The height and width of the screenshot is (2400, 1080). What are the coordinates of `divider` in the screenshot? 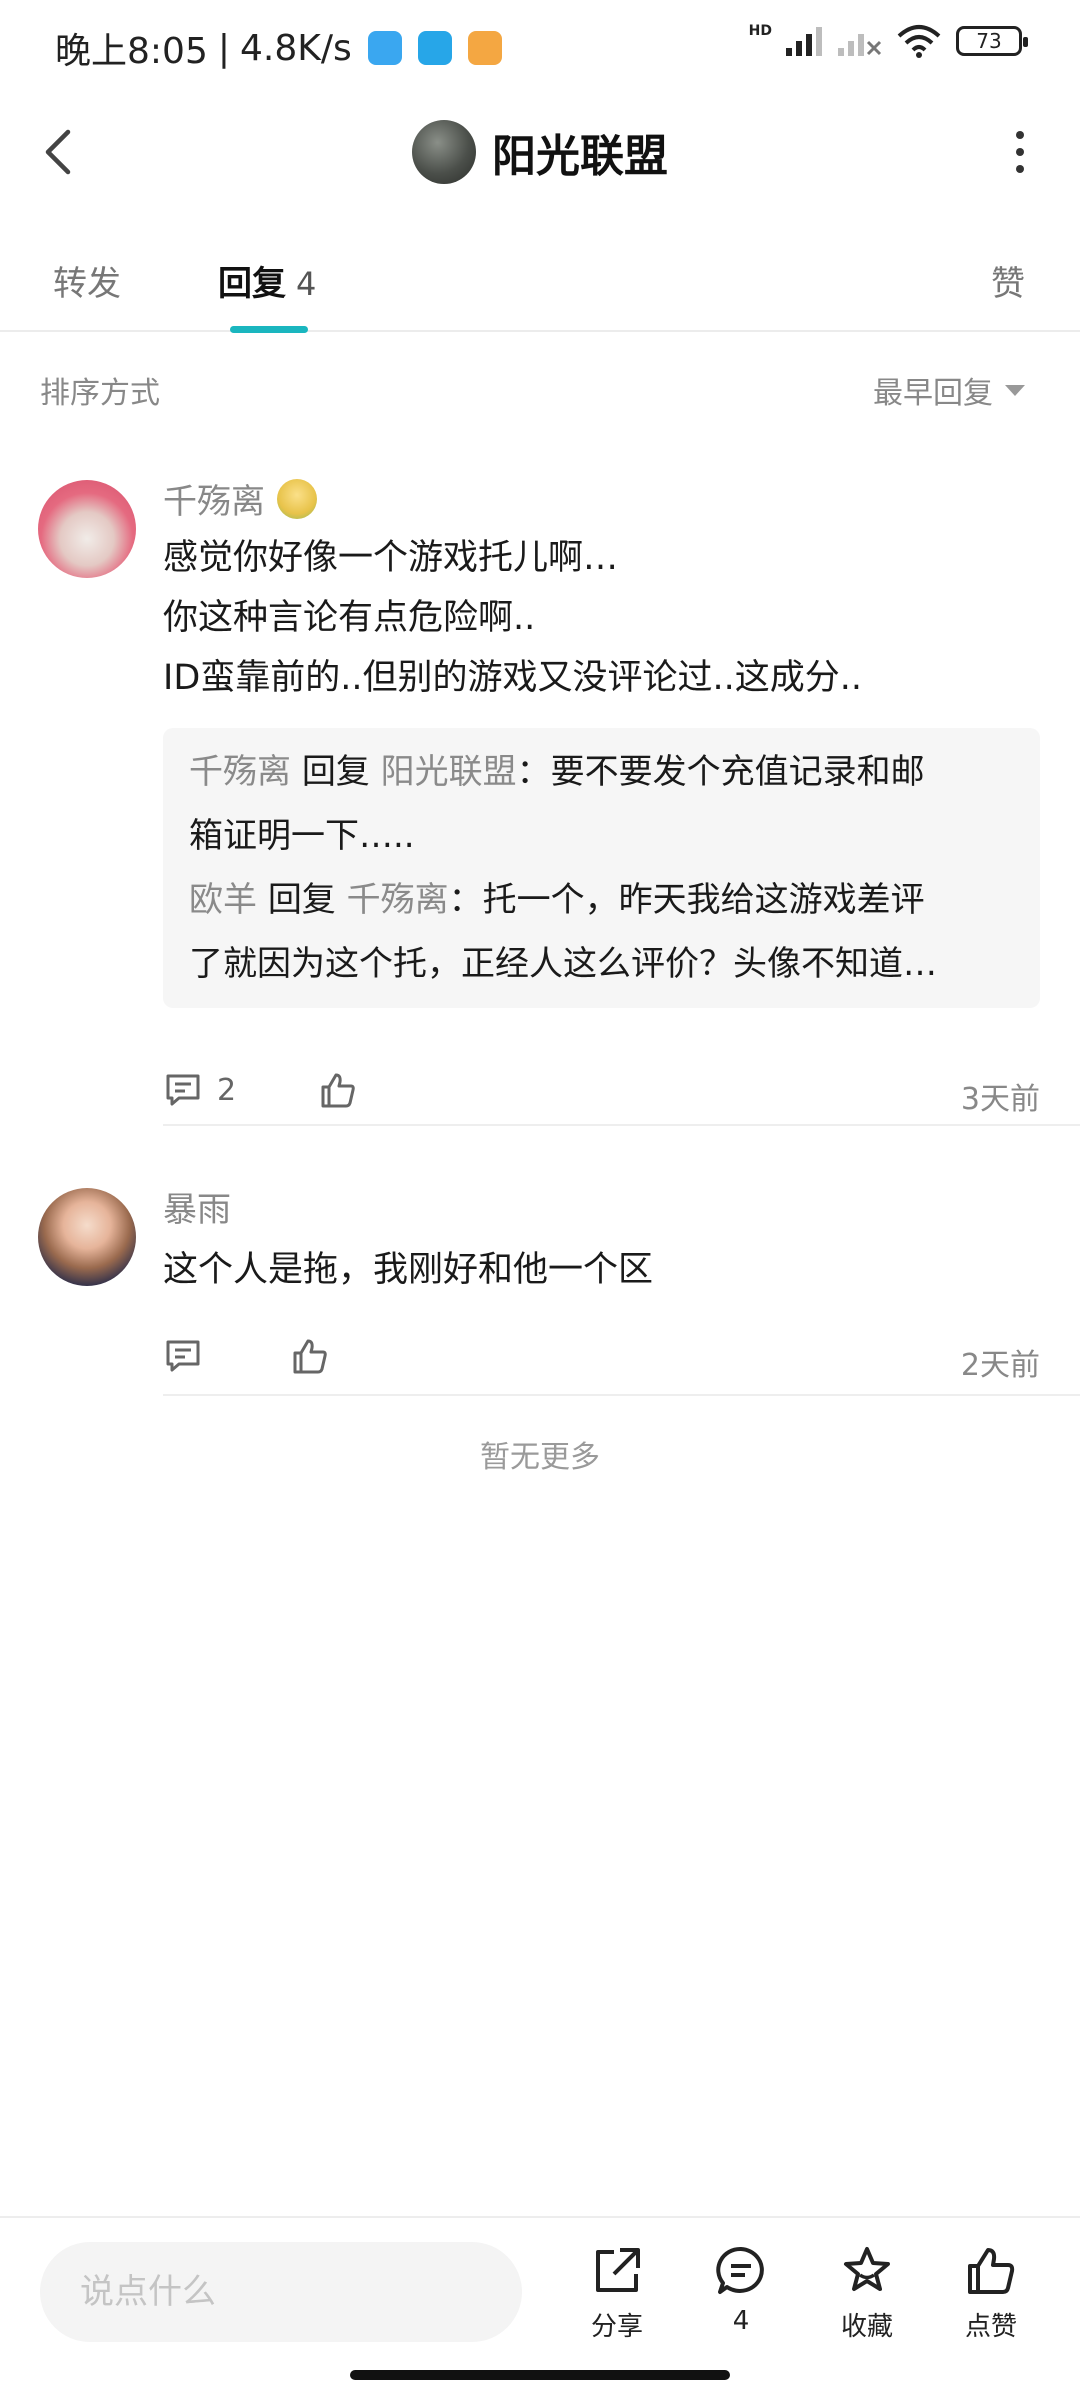 It's located at (621, 1395).